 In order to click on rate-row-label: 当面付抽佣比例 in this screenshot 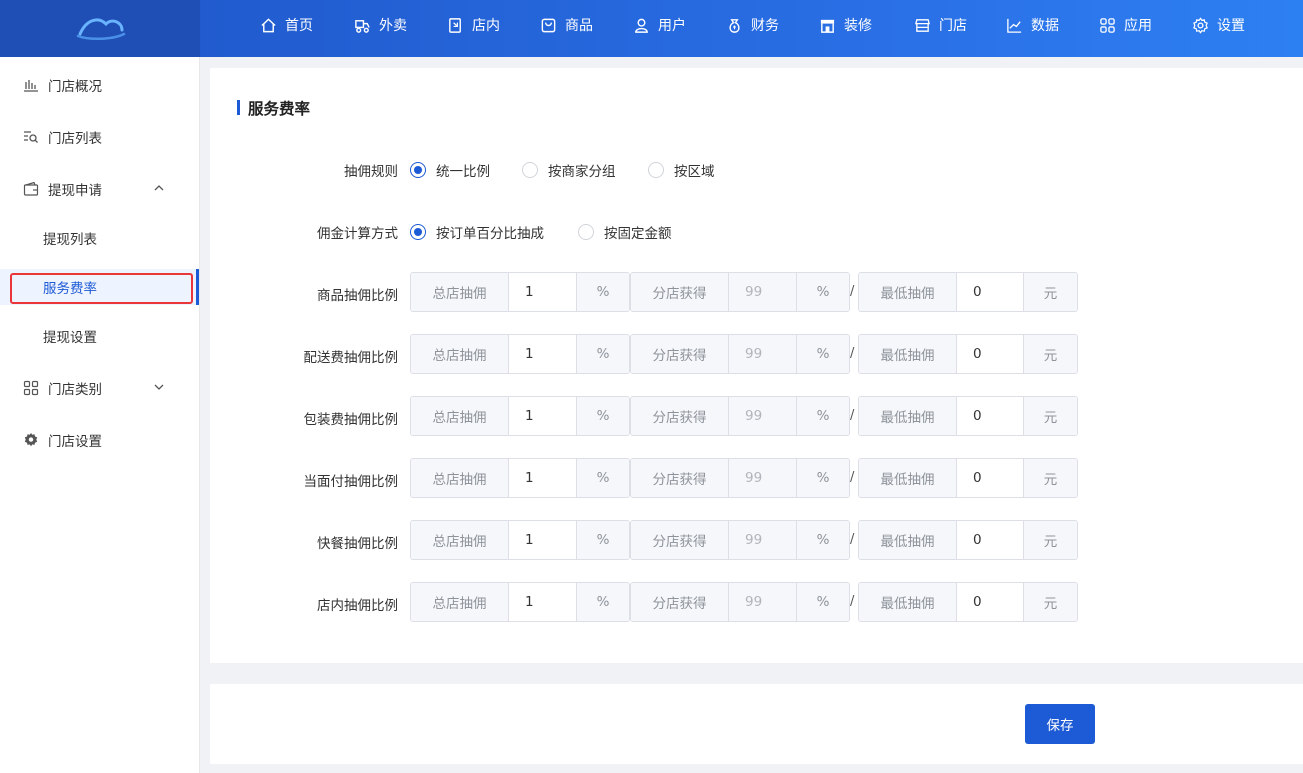, I will do `click(351, 482)`.